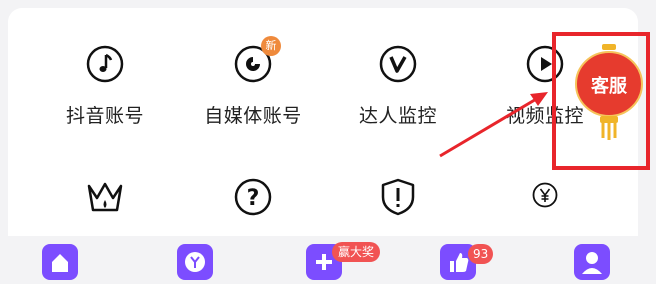 Image resolution: width=656 pixels, height=284 pixels. I want to click on yen-icon, so click(545, 195).